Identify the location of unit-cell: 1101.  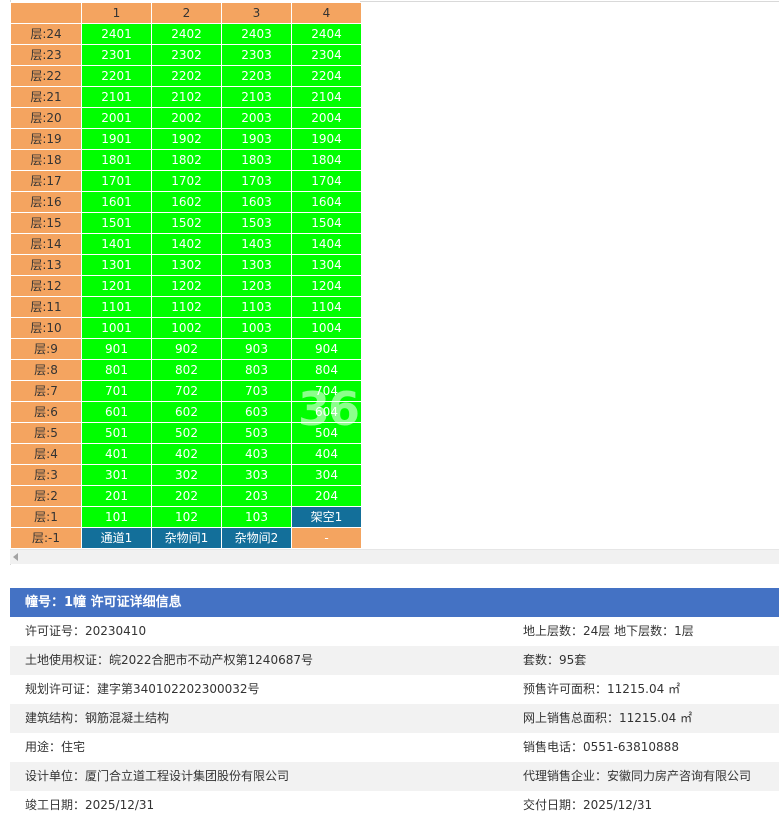
(116, 307).